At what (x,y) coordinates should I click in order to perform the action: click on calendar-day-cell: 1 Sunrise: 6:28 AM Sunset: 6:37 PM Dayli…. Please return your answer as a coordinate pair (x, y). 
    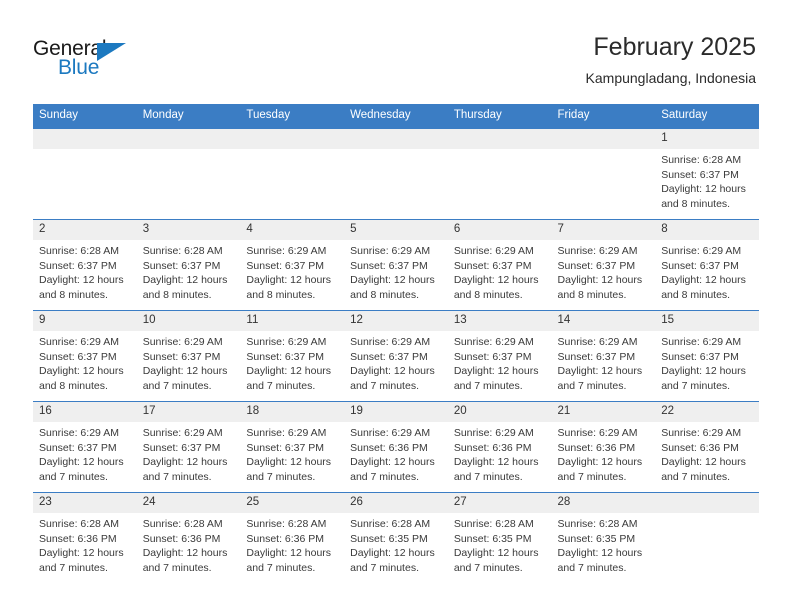
    Looking at the image, I should click on (707, 174).